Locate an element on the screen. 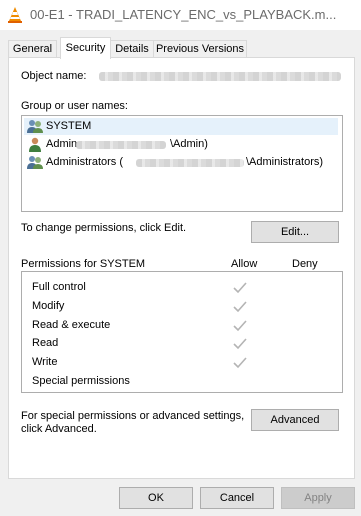 Image resolution: width=361 pixels, height=516 pixels. object-name-label: Object name: is located at coordinates (54, 76).